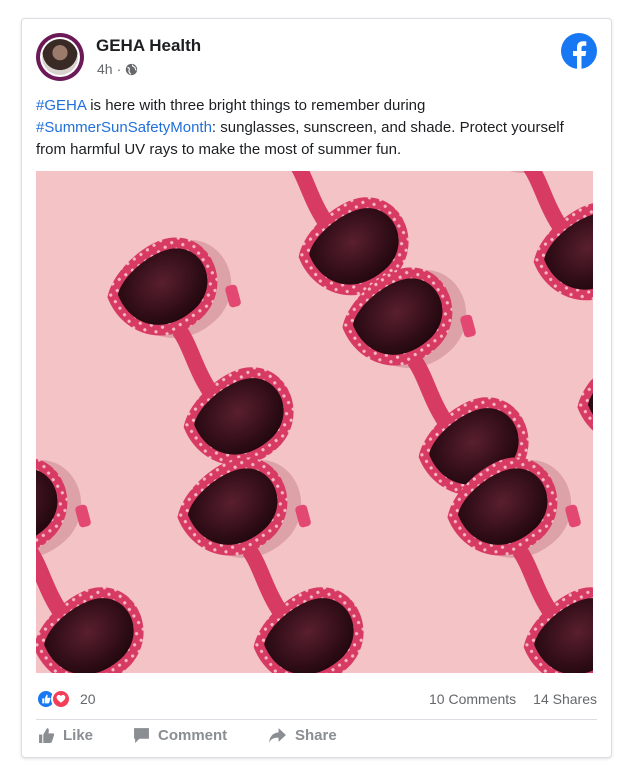 The width and height of the screenshot is (628, 773). I want to click on like-label: Like, so click(78, 735).